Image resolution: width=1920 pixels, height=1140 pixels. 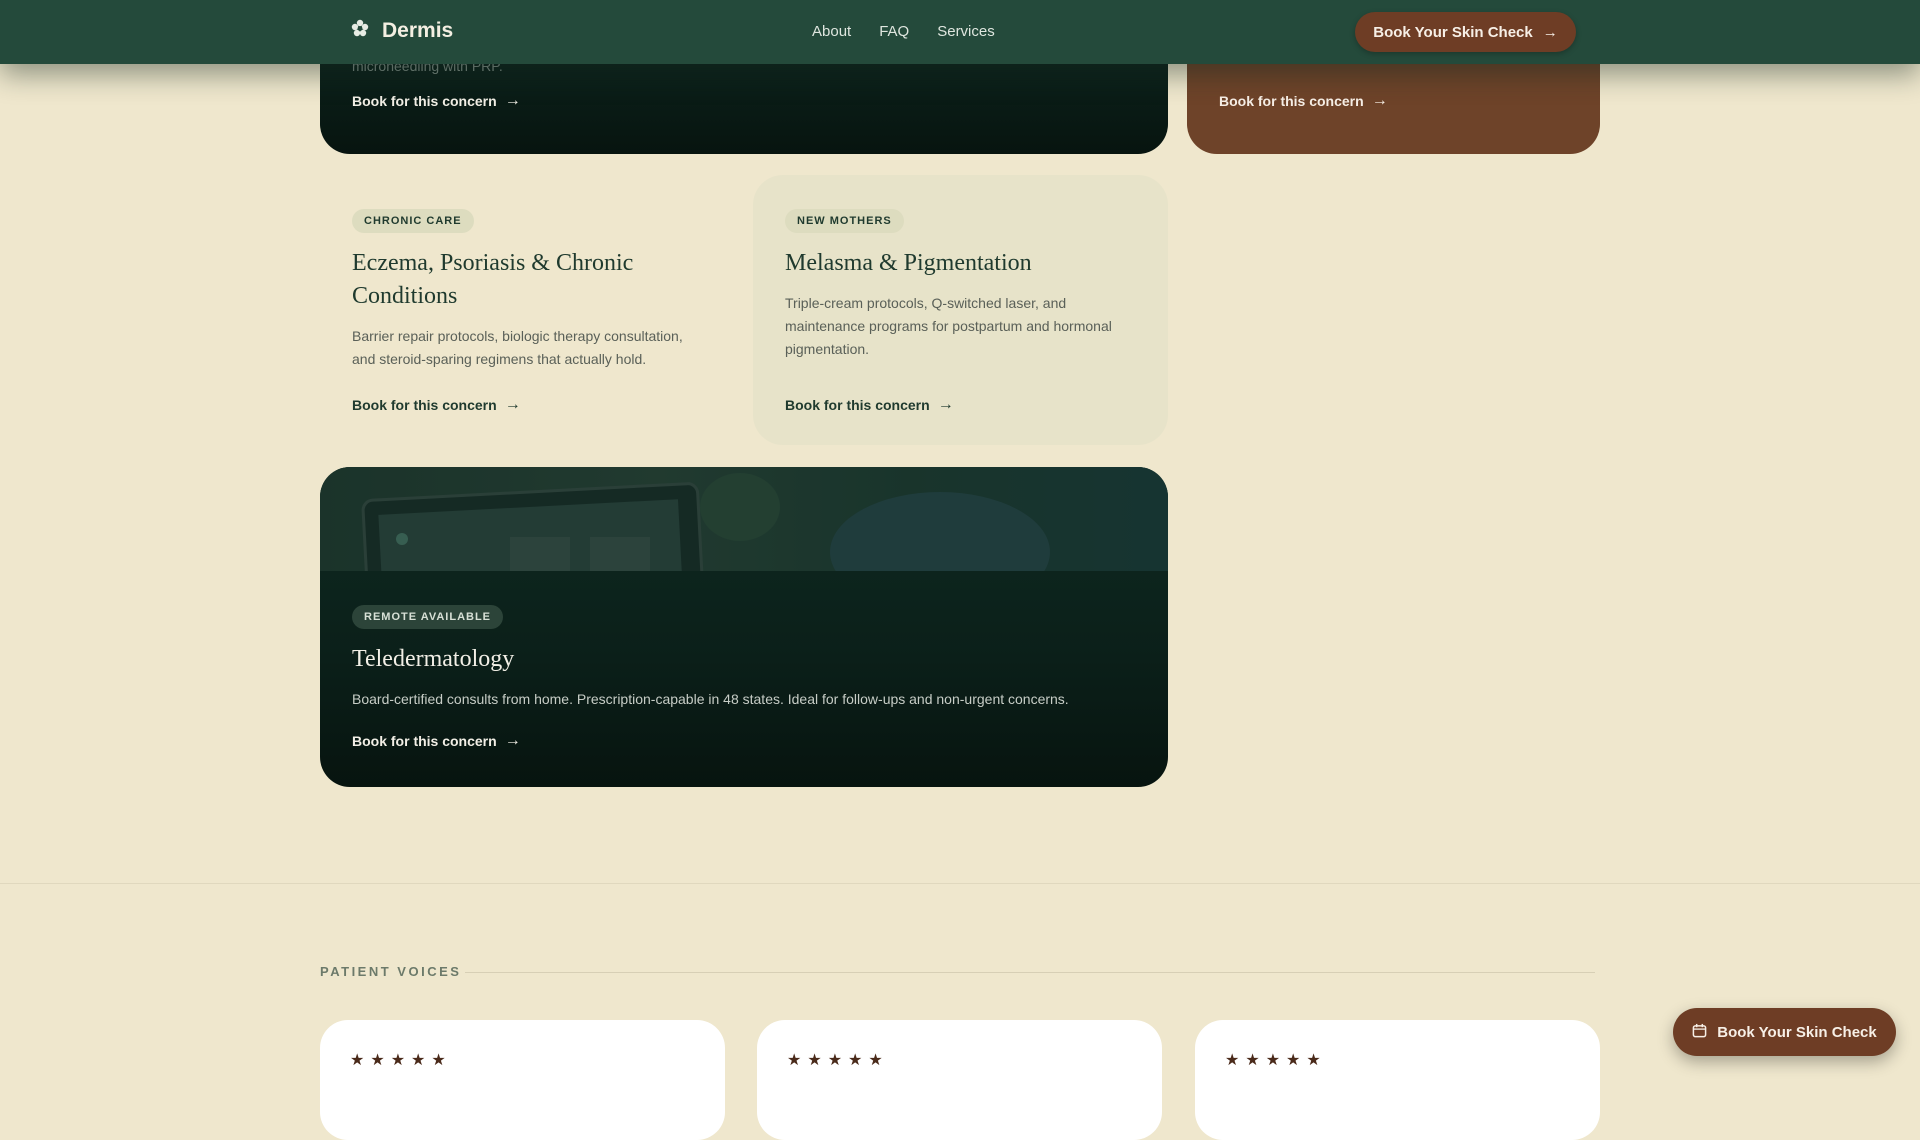 What do you see at coordinates (831, 31) in the screenshot?
I see `nav-link-about: About` at bounding box center [831, 31].